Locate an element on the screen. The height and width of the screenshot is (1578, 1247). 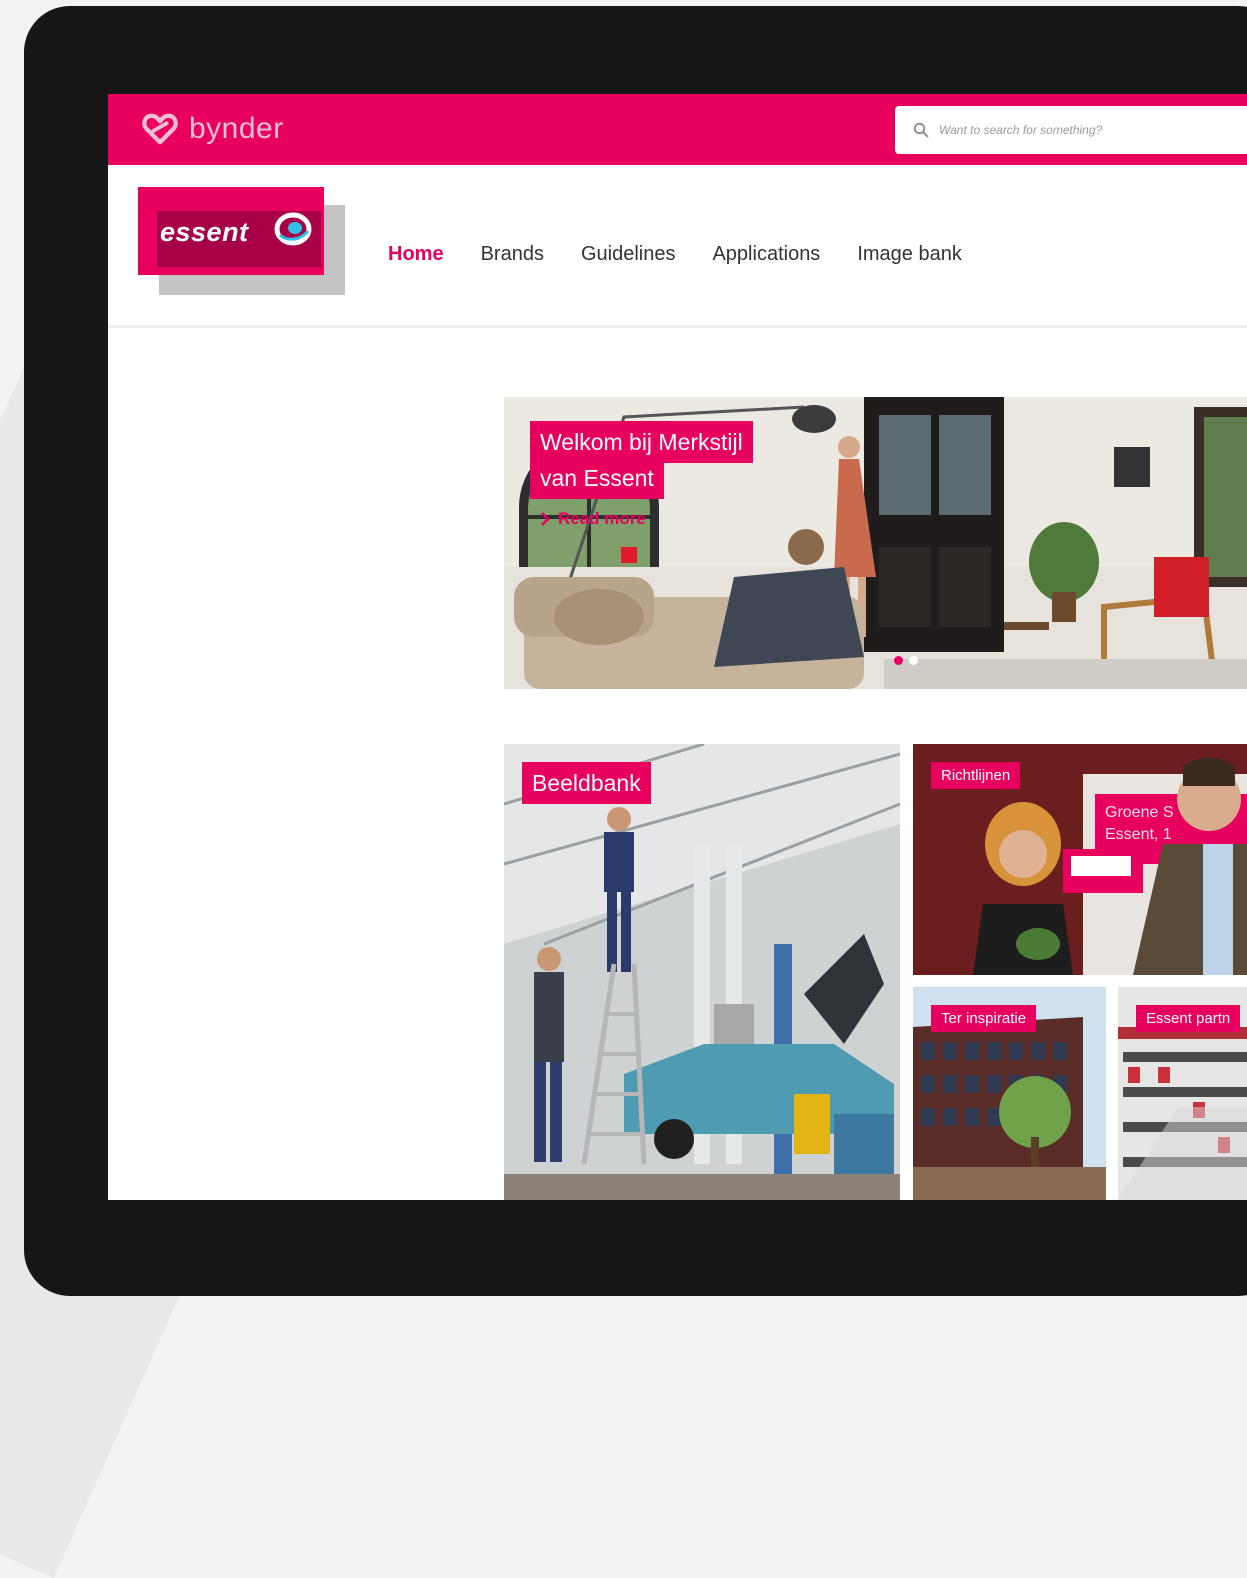
nav-home: Home is located at coordinates (416, 254).